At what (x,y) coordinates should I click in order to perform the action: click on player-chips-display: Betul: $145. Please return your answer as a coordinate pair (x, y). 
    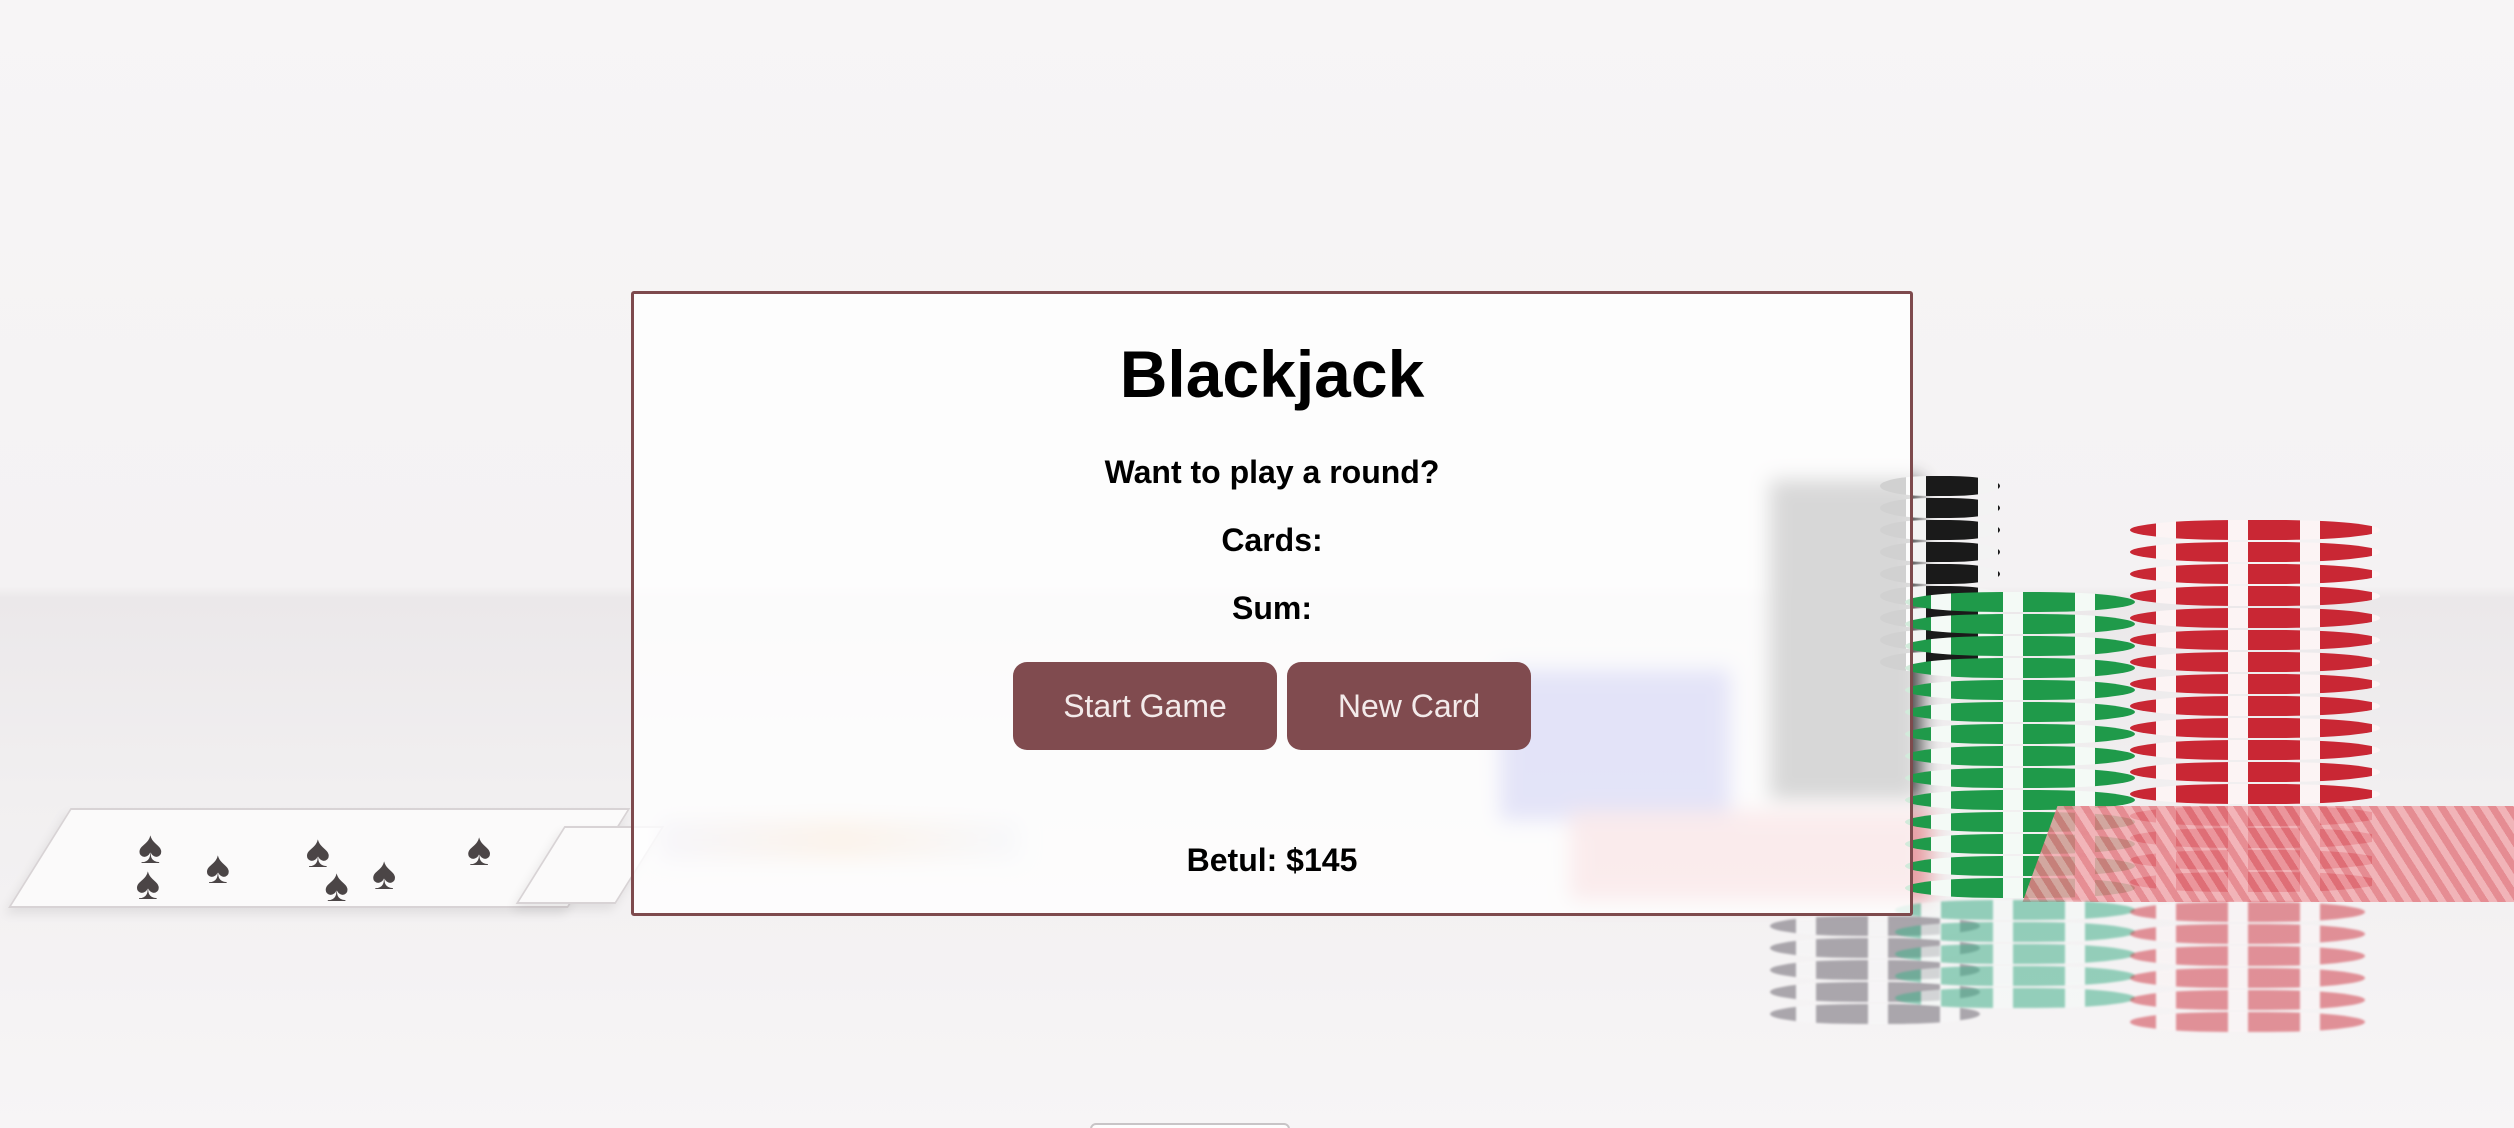
    Looking at the image, I should click on (1272, 860).